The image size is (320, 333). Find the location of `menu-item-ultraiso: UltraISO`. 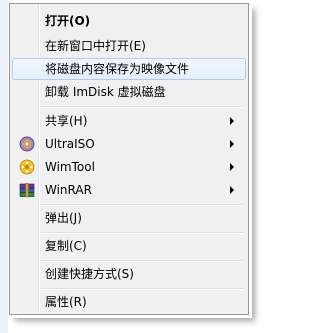

menu-item-ultraiso: UltraISO is located at coordinates (129, 144).